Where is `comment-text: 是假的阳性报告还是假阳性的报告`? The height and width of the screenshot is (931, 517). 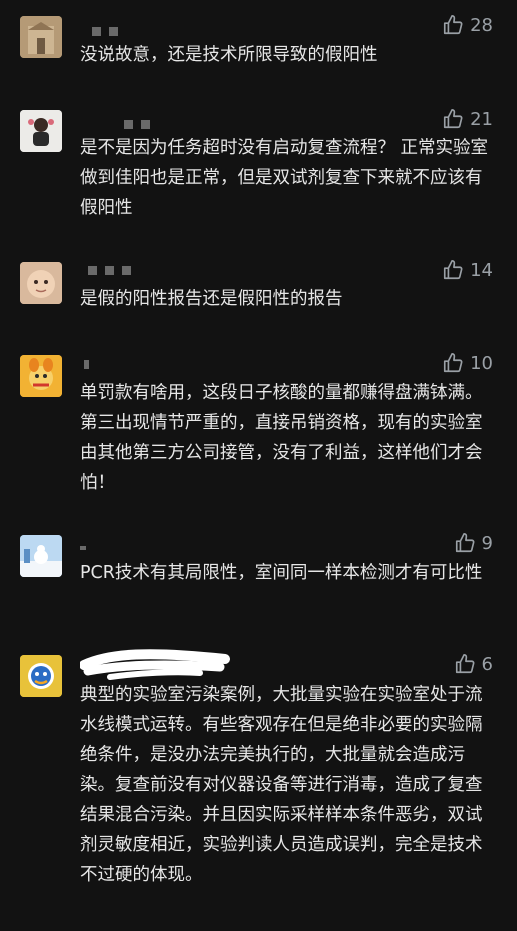 comment-text: 是假的阳性报告还是假阳性的报告 is located at coordinates (211, 299).